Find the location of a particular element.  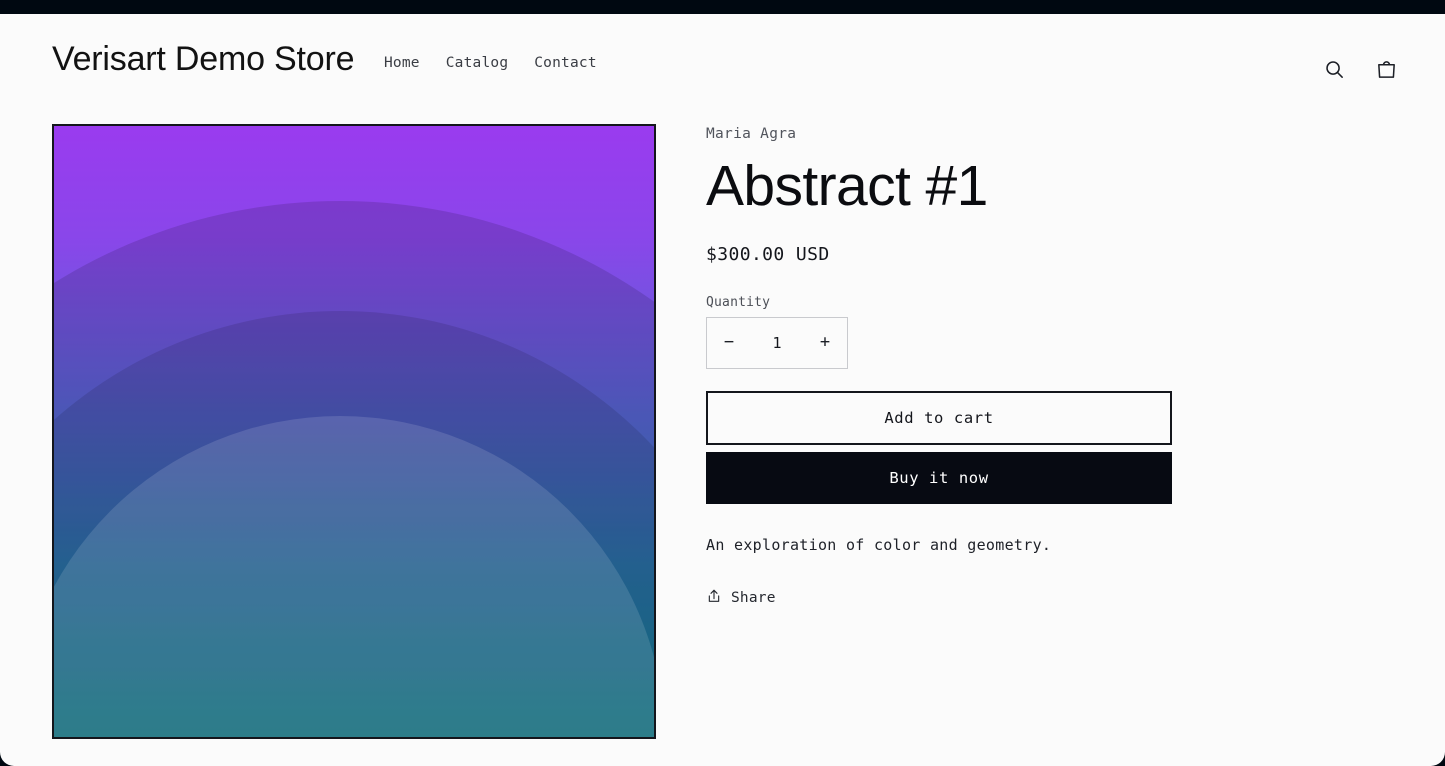

product-vendor: Maria Agra is located at coordinates (941, 134).